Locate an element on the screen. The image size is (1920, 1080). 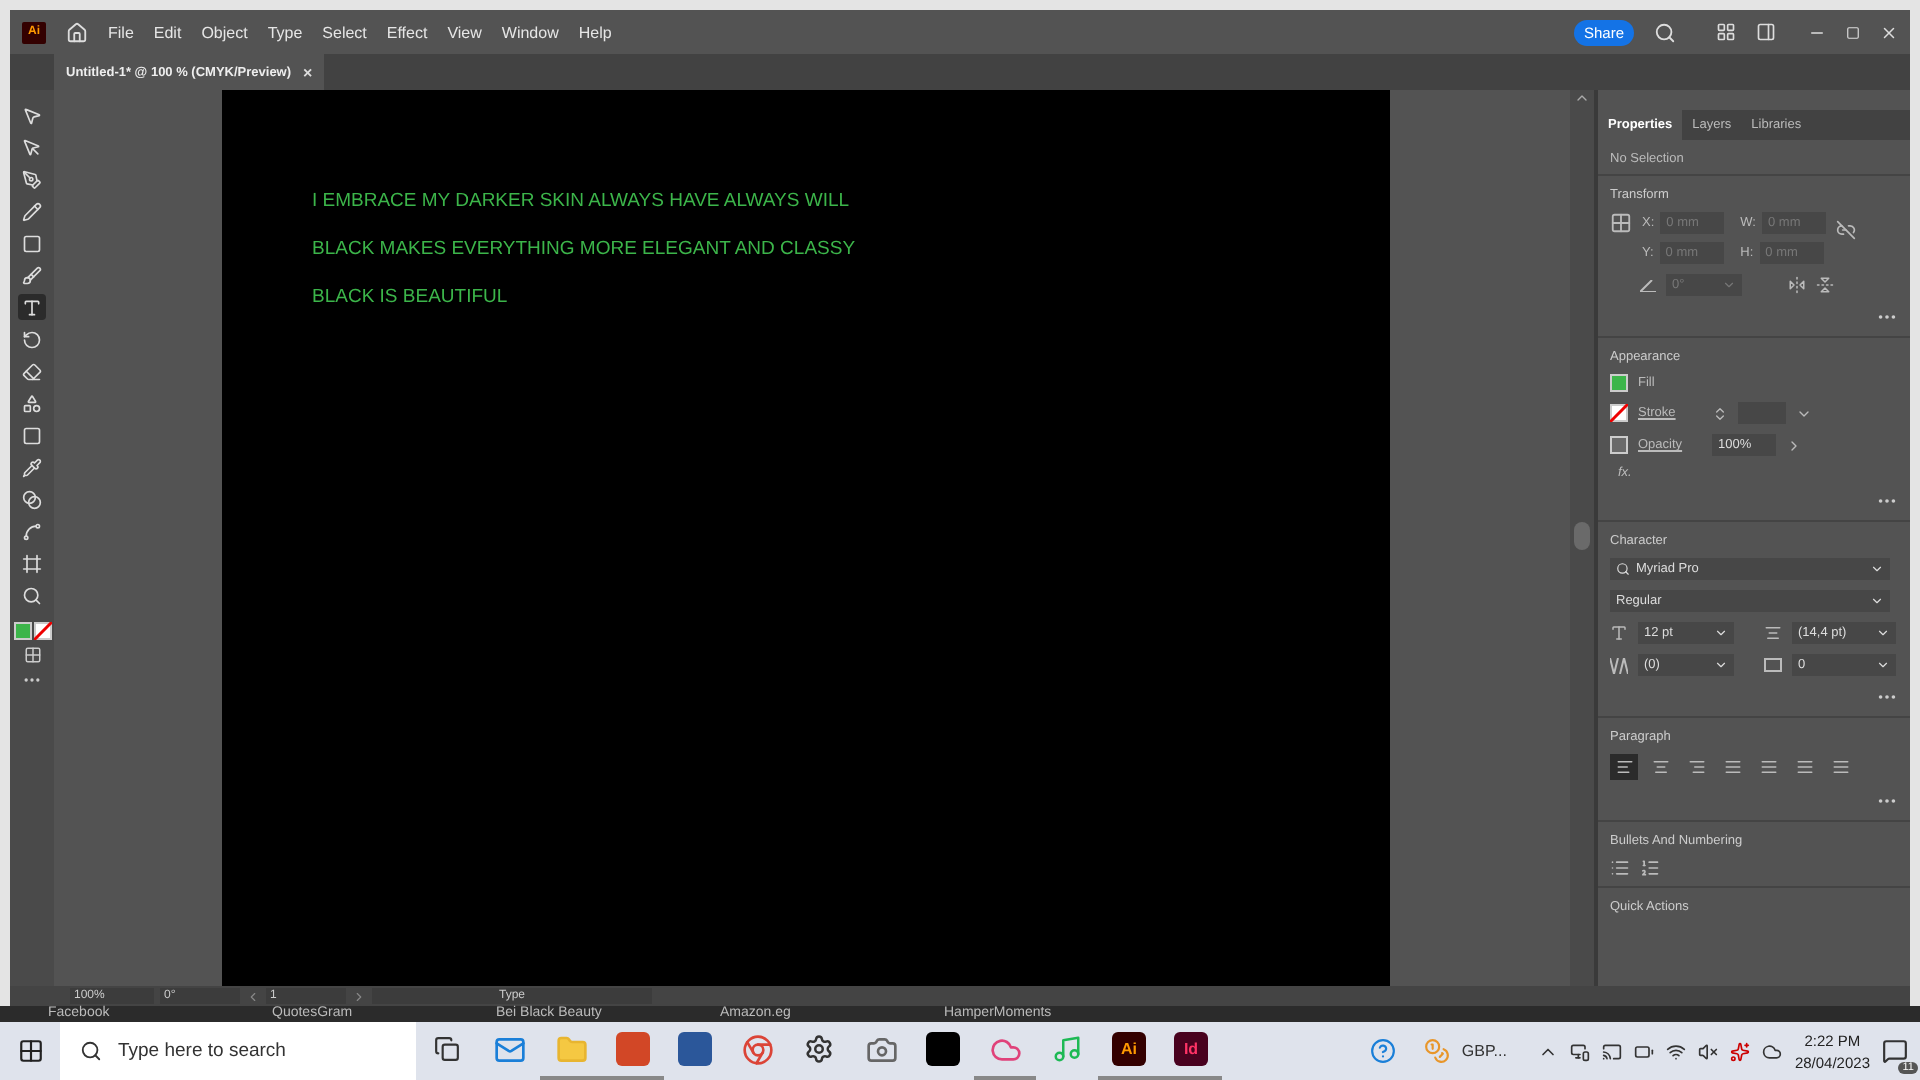
opacity-swatch is located at coordinates (1619, 445).